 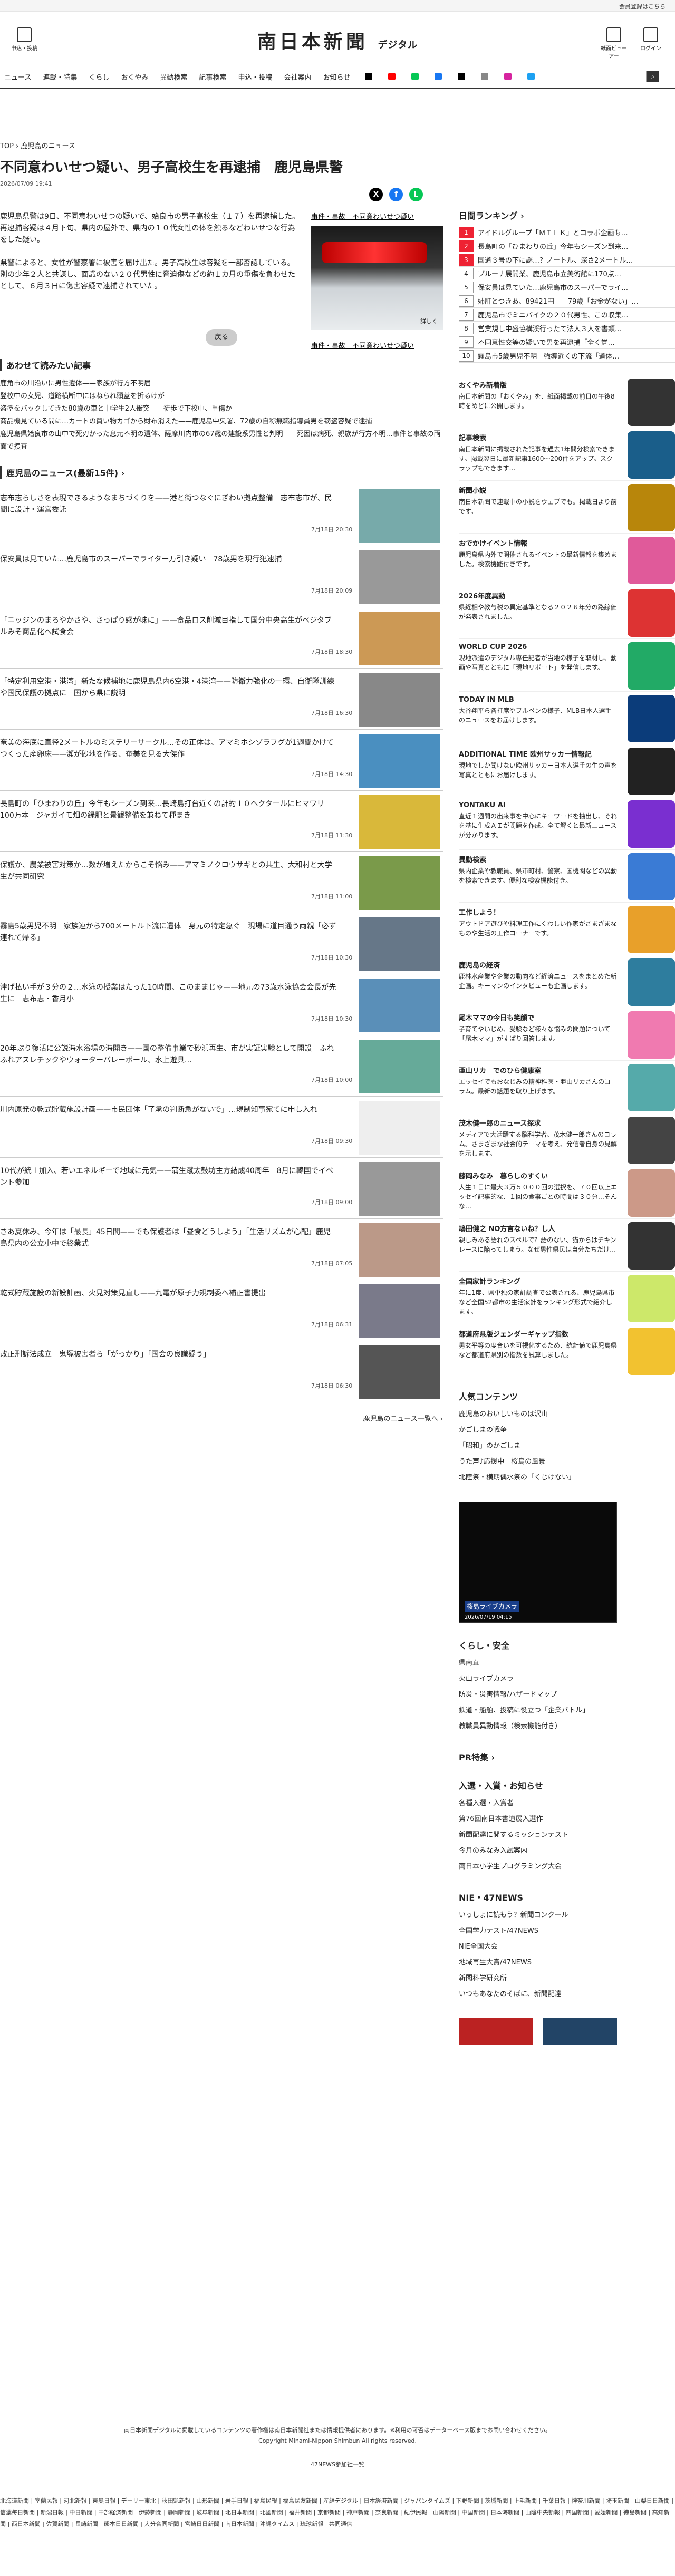 I want to click on news-list-heading: 鹿児島のニュース(最新15件) ›, so click(x=221, y=472).